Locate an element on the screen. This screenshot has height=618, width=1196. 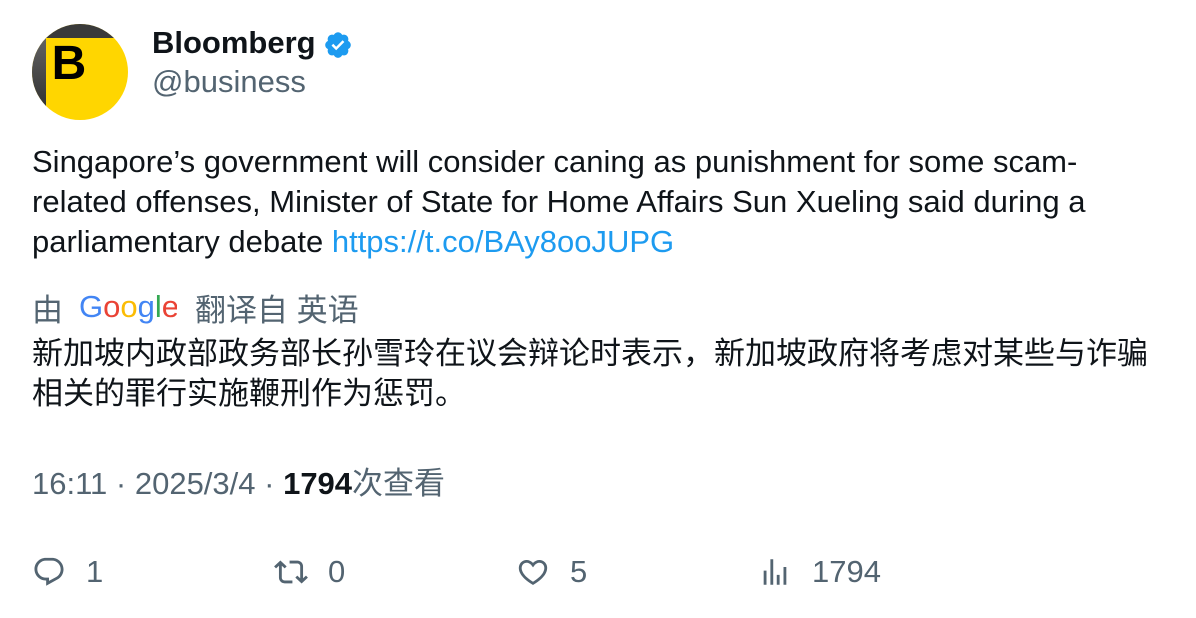
avatar: B is located at coordinates (80, 72).